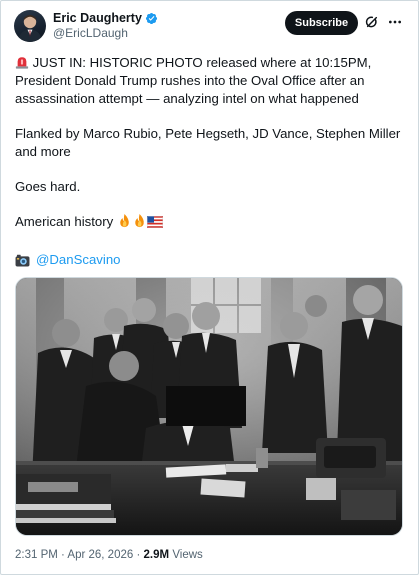 This screenshot has width=419, height=575. I want to click on views-label: Views, so click(187, 555).